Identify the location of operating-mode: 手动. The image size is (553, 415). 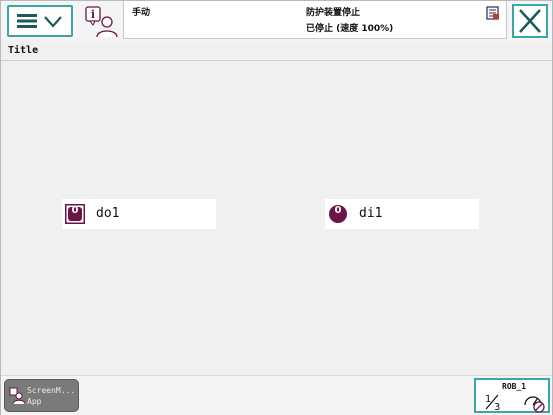
(141, 13).